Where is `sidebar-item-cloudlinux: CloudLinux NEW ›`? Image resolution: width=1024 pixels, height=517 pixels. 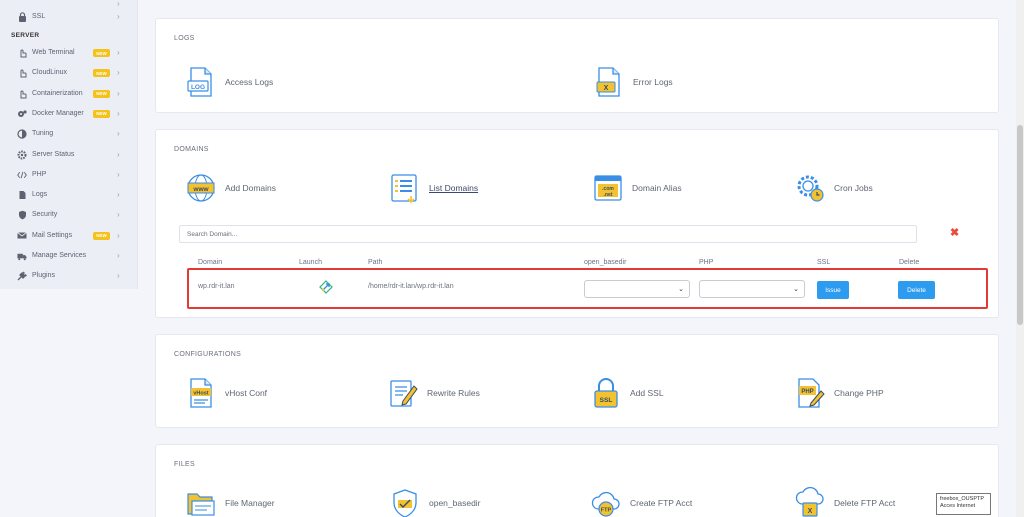
sidebar-item-cloudlinux: CloudLinux NEW › is located at coordinates (69, 73).